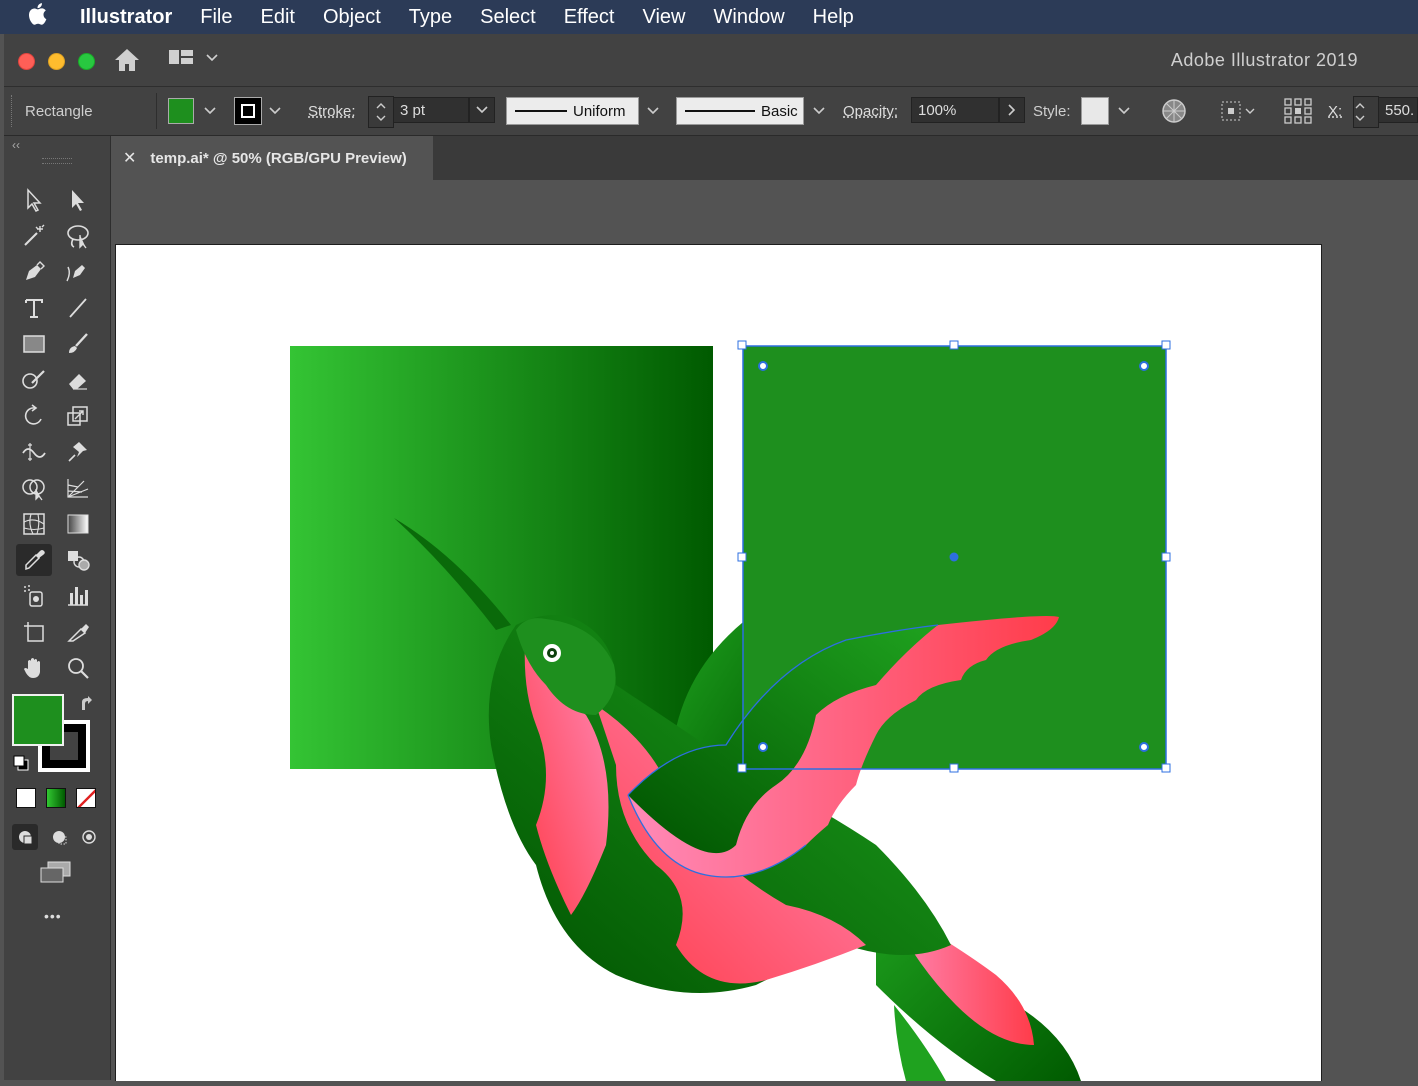 The height and width of the screenshot is (1086, 1418). I want to click on perspective-grid-tool-icon, so click(78, 488).